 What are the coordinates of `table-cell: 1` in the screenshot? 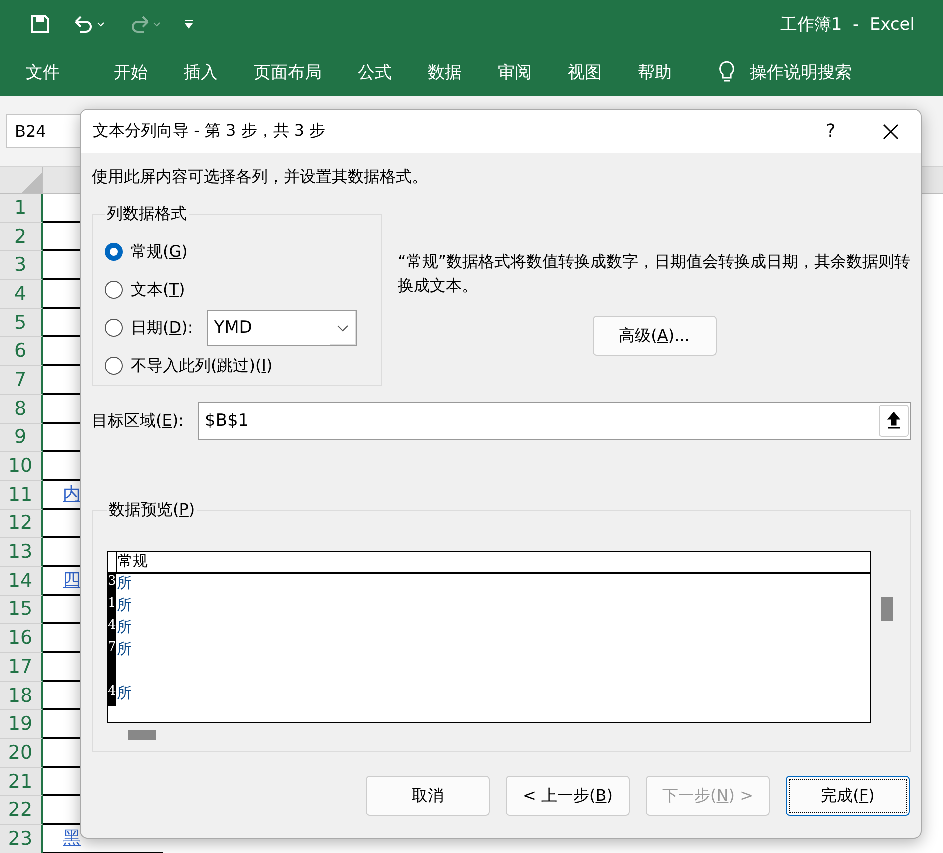 It's located at (112, 607).